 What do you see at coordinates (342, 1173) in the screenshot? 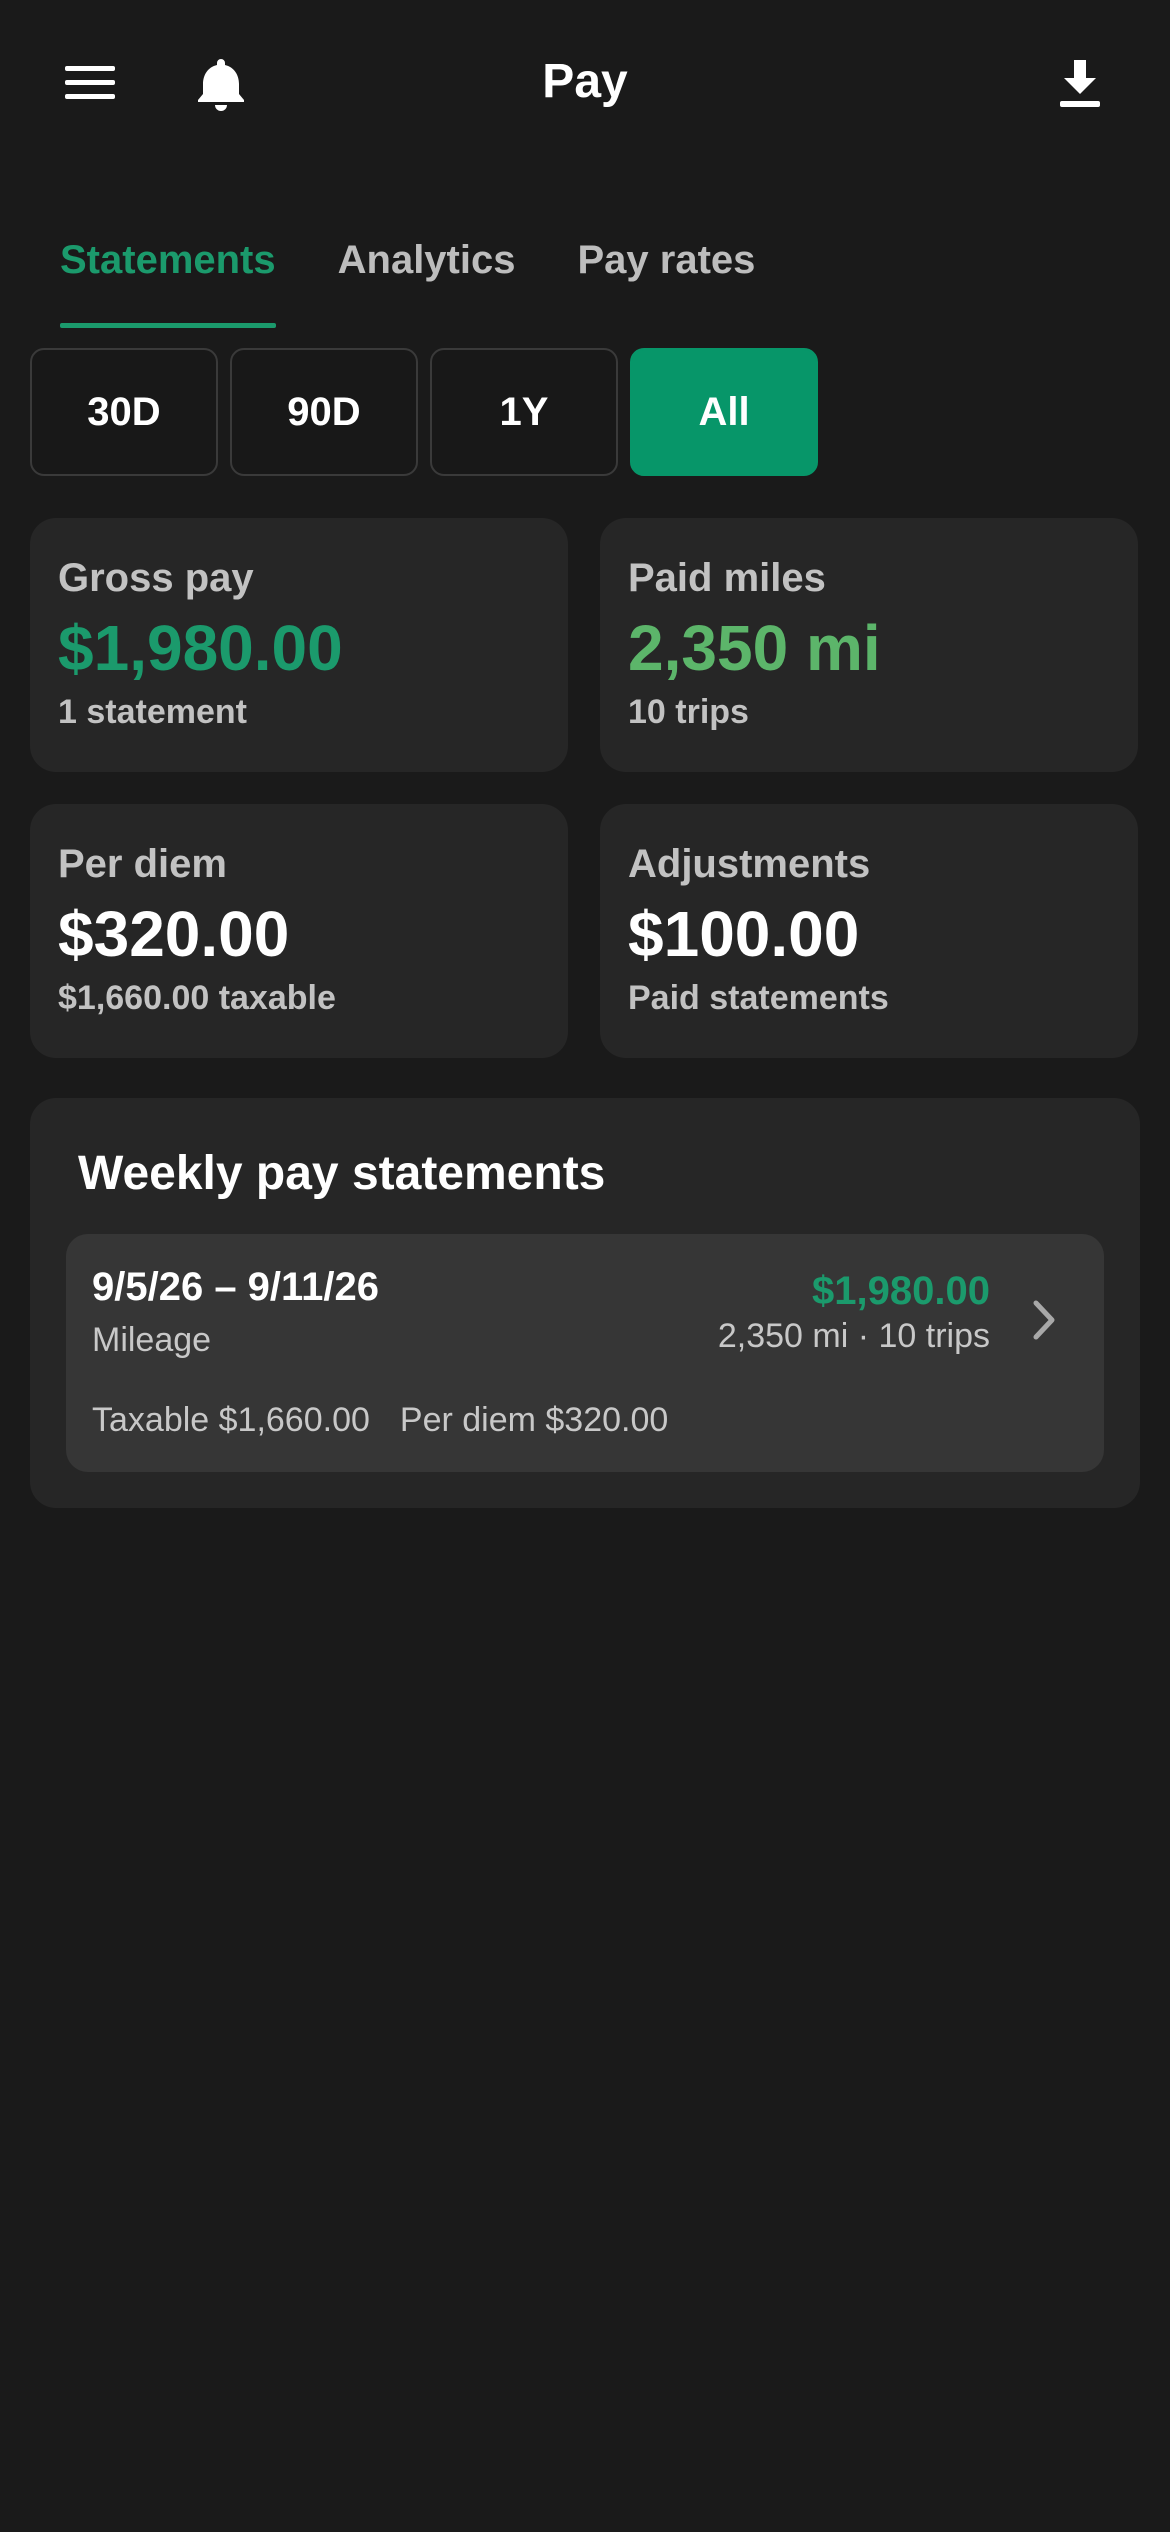
I see `weekly-statements-title: Weekly pay statements` at bounding box center [342, 1173].